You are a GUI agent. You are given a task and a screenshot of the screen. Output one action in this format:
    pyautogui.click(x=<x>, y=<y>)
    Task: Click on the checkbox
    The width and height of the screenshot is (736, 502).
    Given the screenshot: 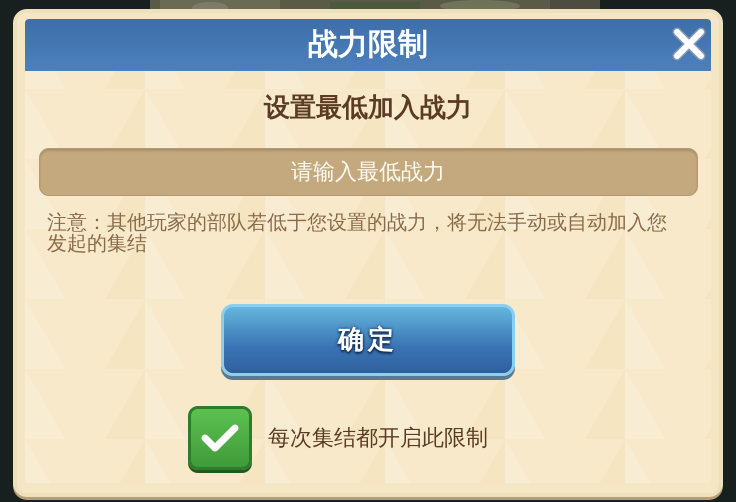 What is the action you would take?
    pyautogui.click(x=220, y=438)
    